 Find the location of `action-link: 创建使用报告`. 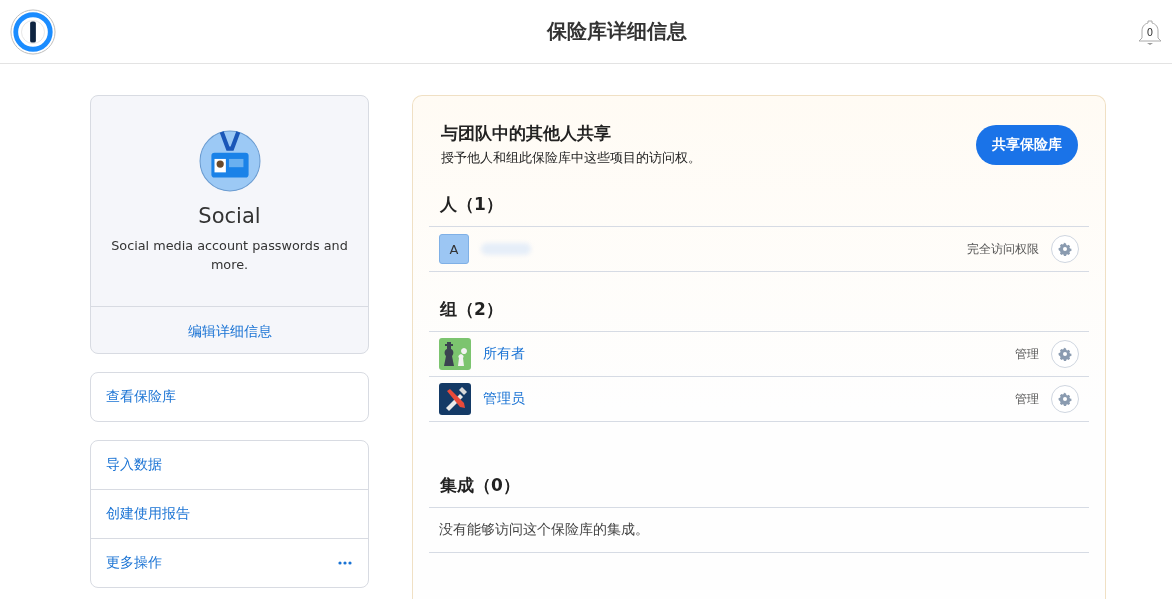

action-link: 创建使用报告 is located at coordinates (229, 513).